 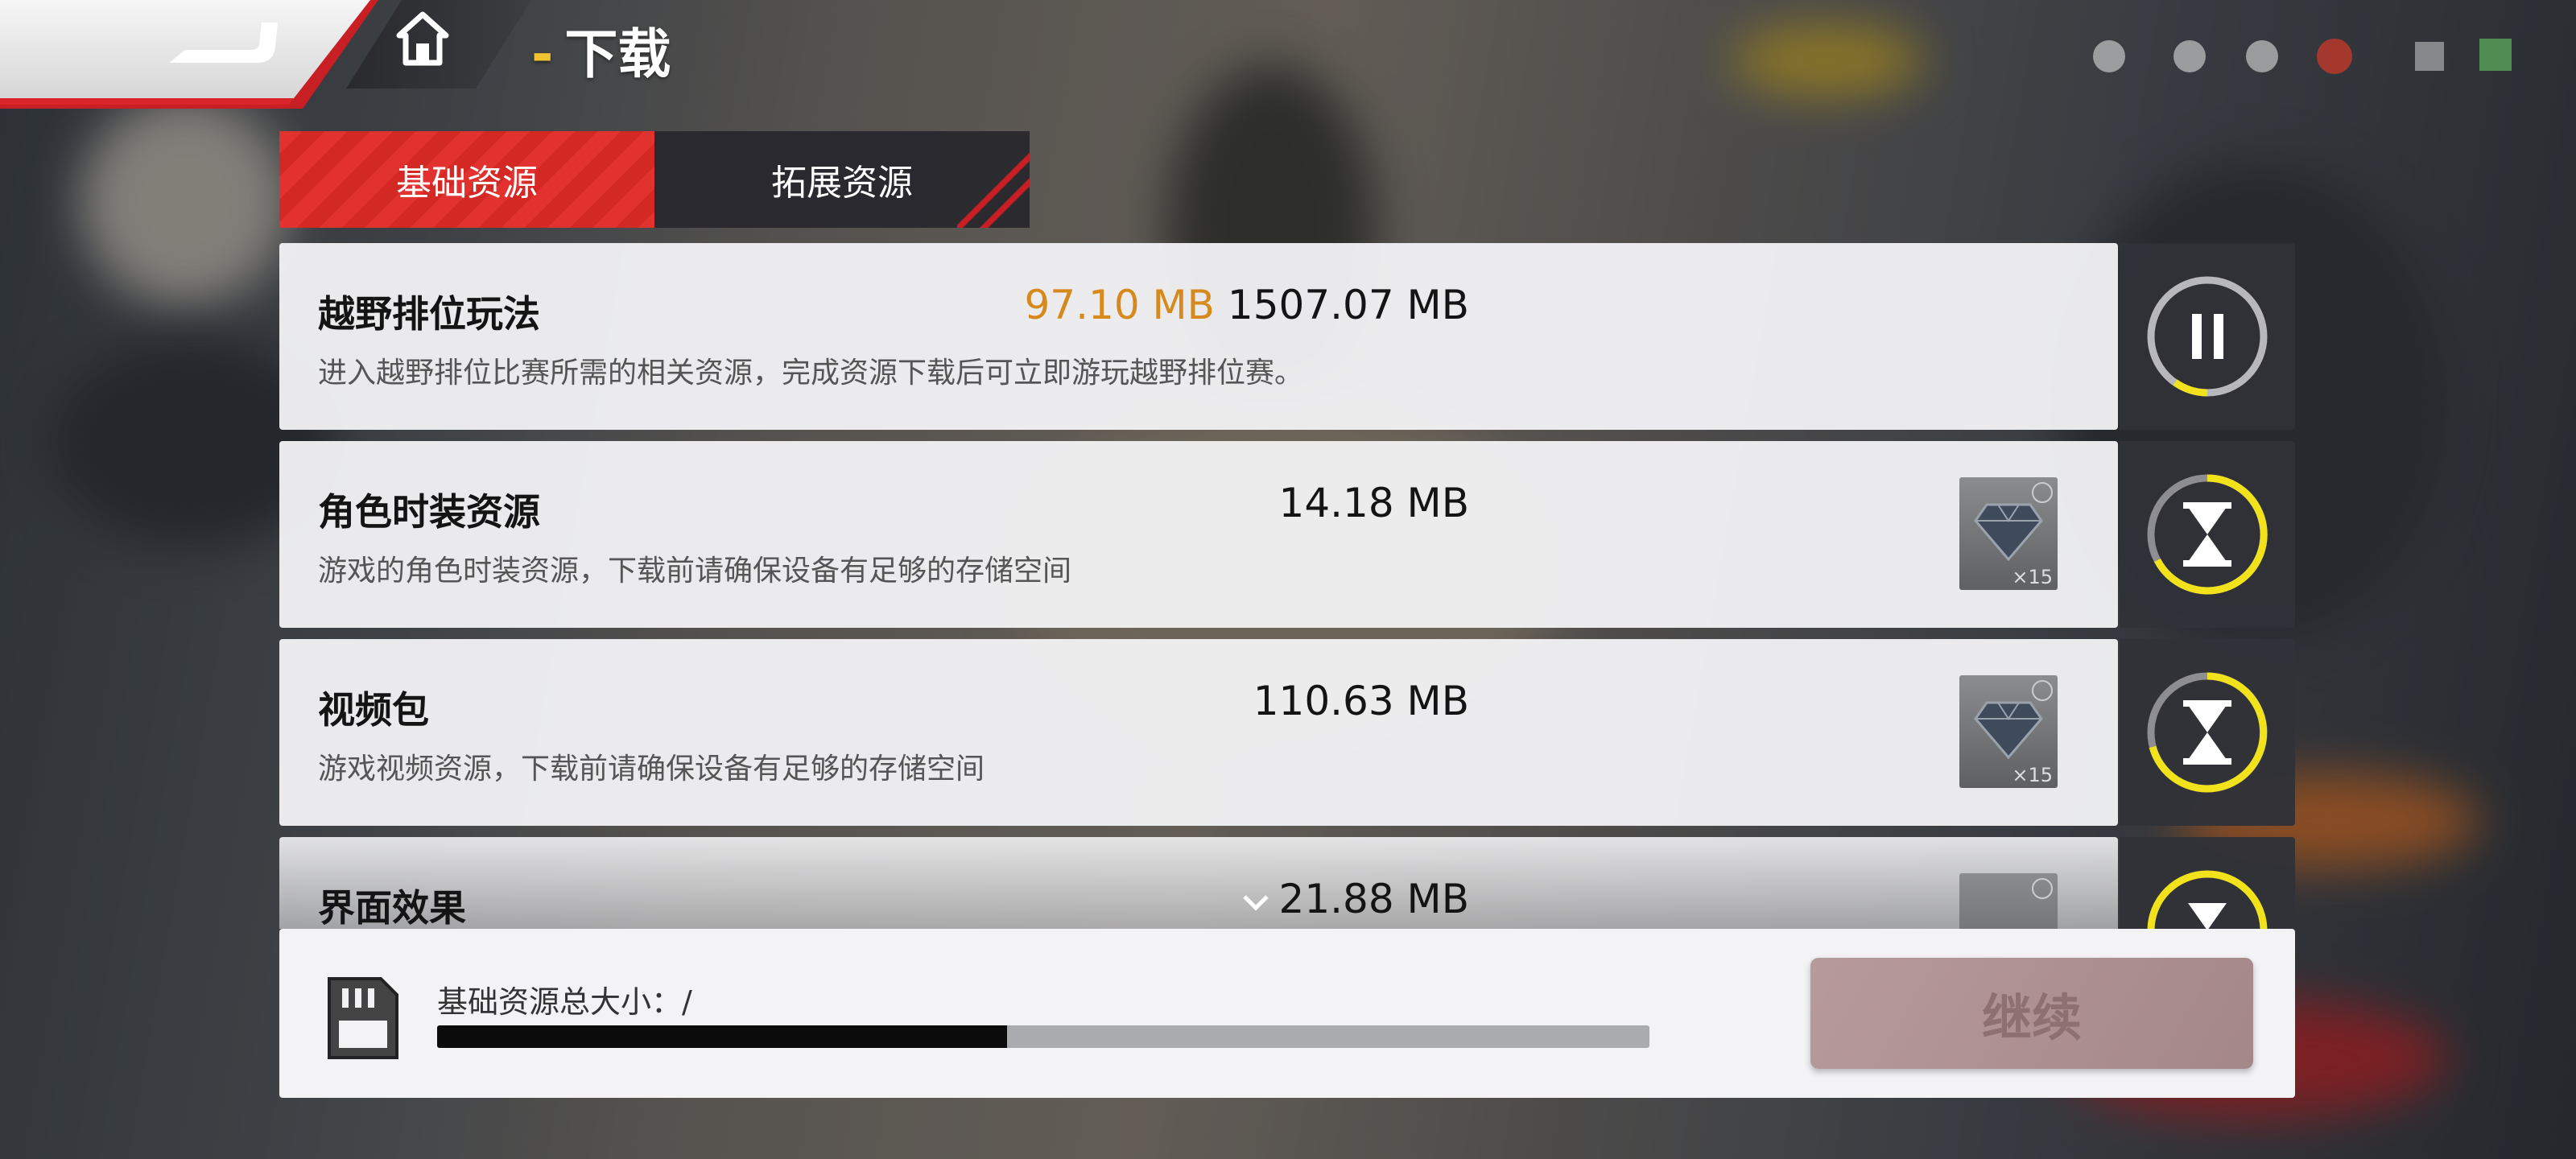 I want to click on item-size: 21.88 MB, so click(x=1355, y=899).